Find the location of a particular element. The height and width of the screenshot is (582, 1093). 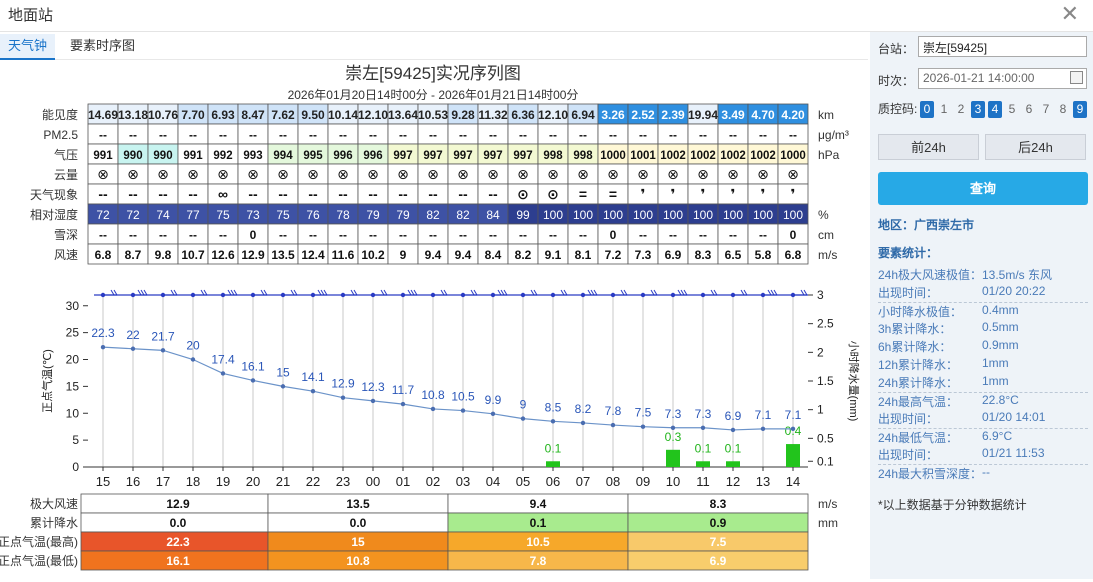

qc-code-0: 0 is located at coordinates (927, 109).